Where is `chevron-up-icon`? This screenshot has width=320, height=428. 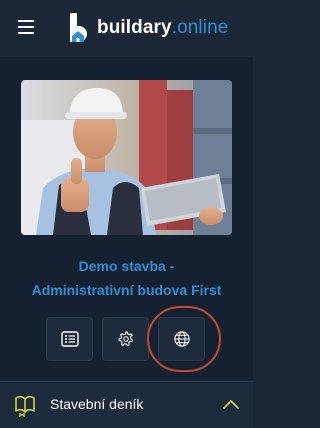
chevron-up-icon is located at coordinates (231, 405).